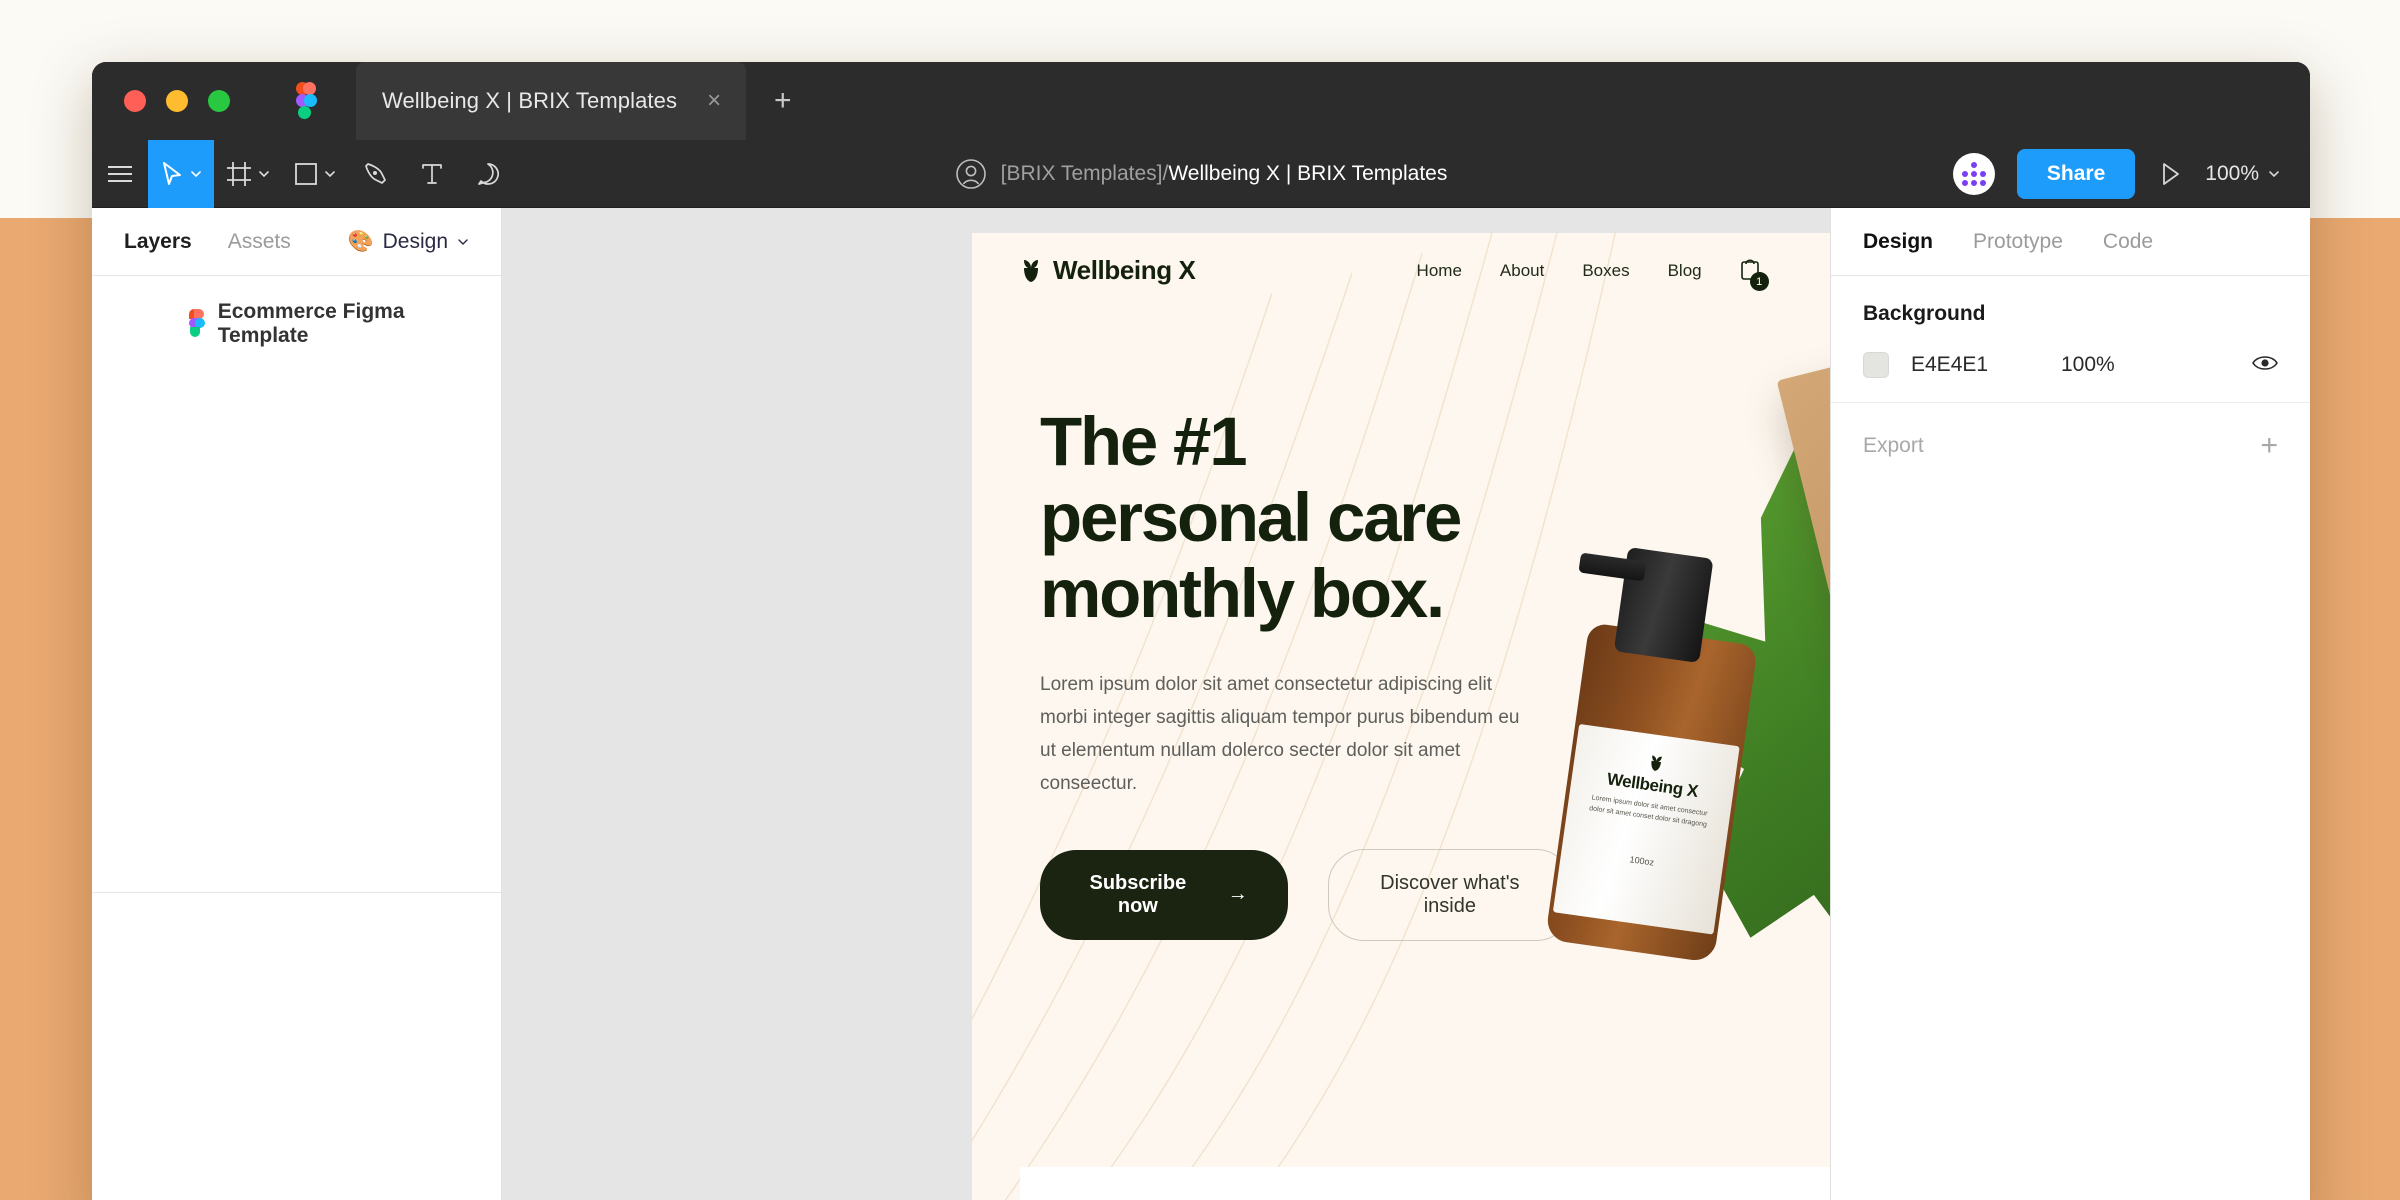 Image resolution: width=2400 pixels, height=1200 pixels. I want to click on site-nav-links: Home About Boxes Blog 1, so click(1593, 273).